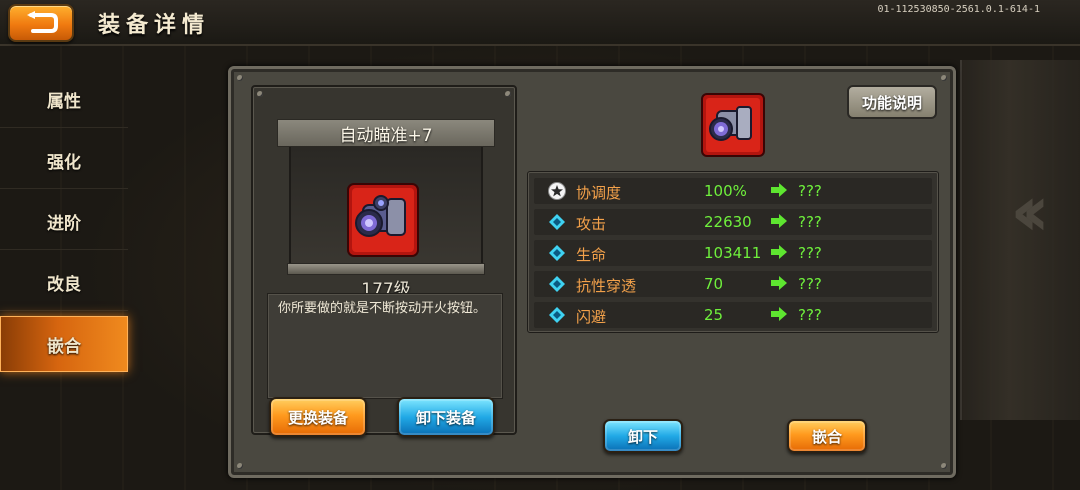  I want to click on sidebar: 属性 强化 进阶 改良 嵌合, so click(64, 227).